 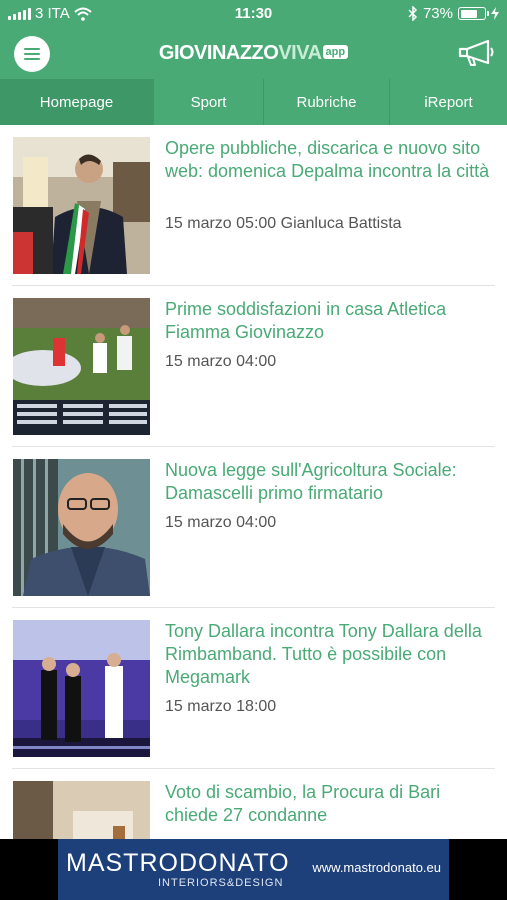 What do you see at coordinates (218, 53) in the screenshot?
I see `logo-text-main: GIOVINAZZO` at bounding box center [218, 53].